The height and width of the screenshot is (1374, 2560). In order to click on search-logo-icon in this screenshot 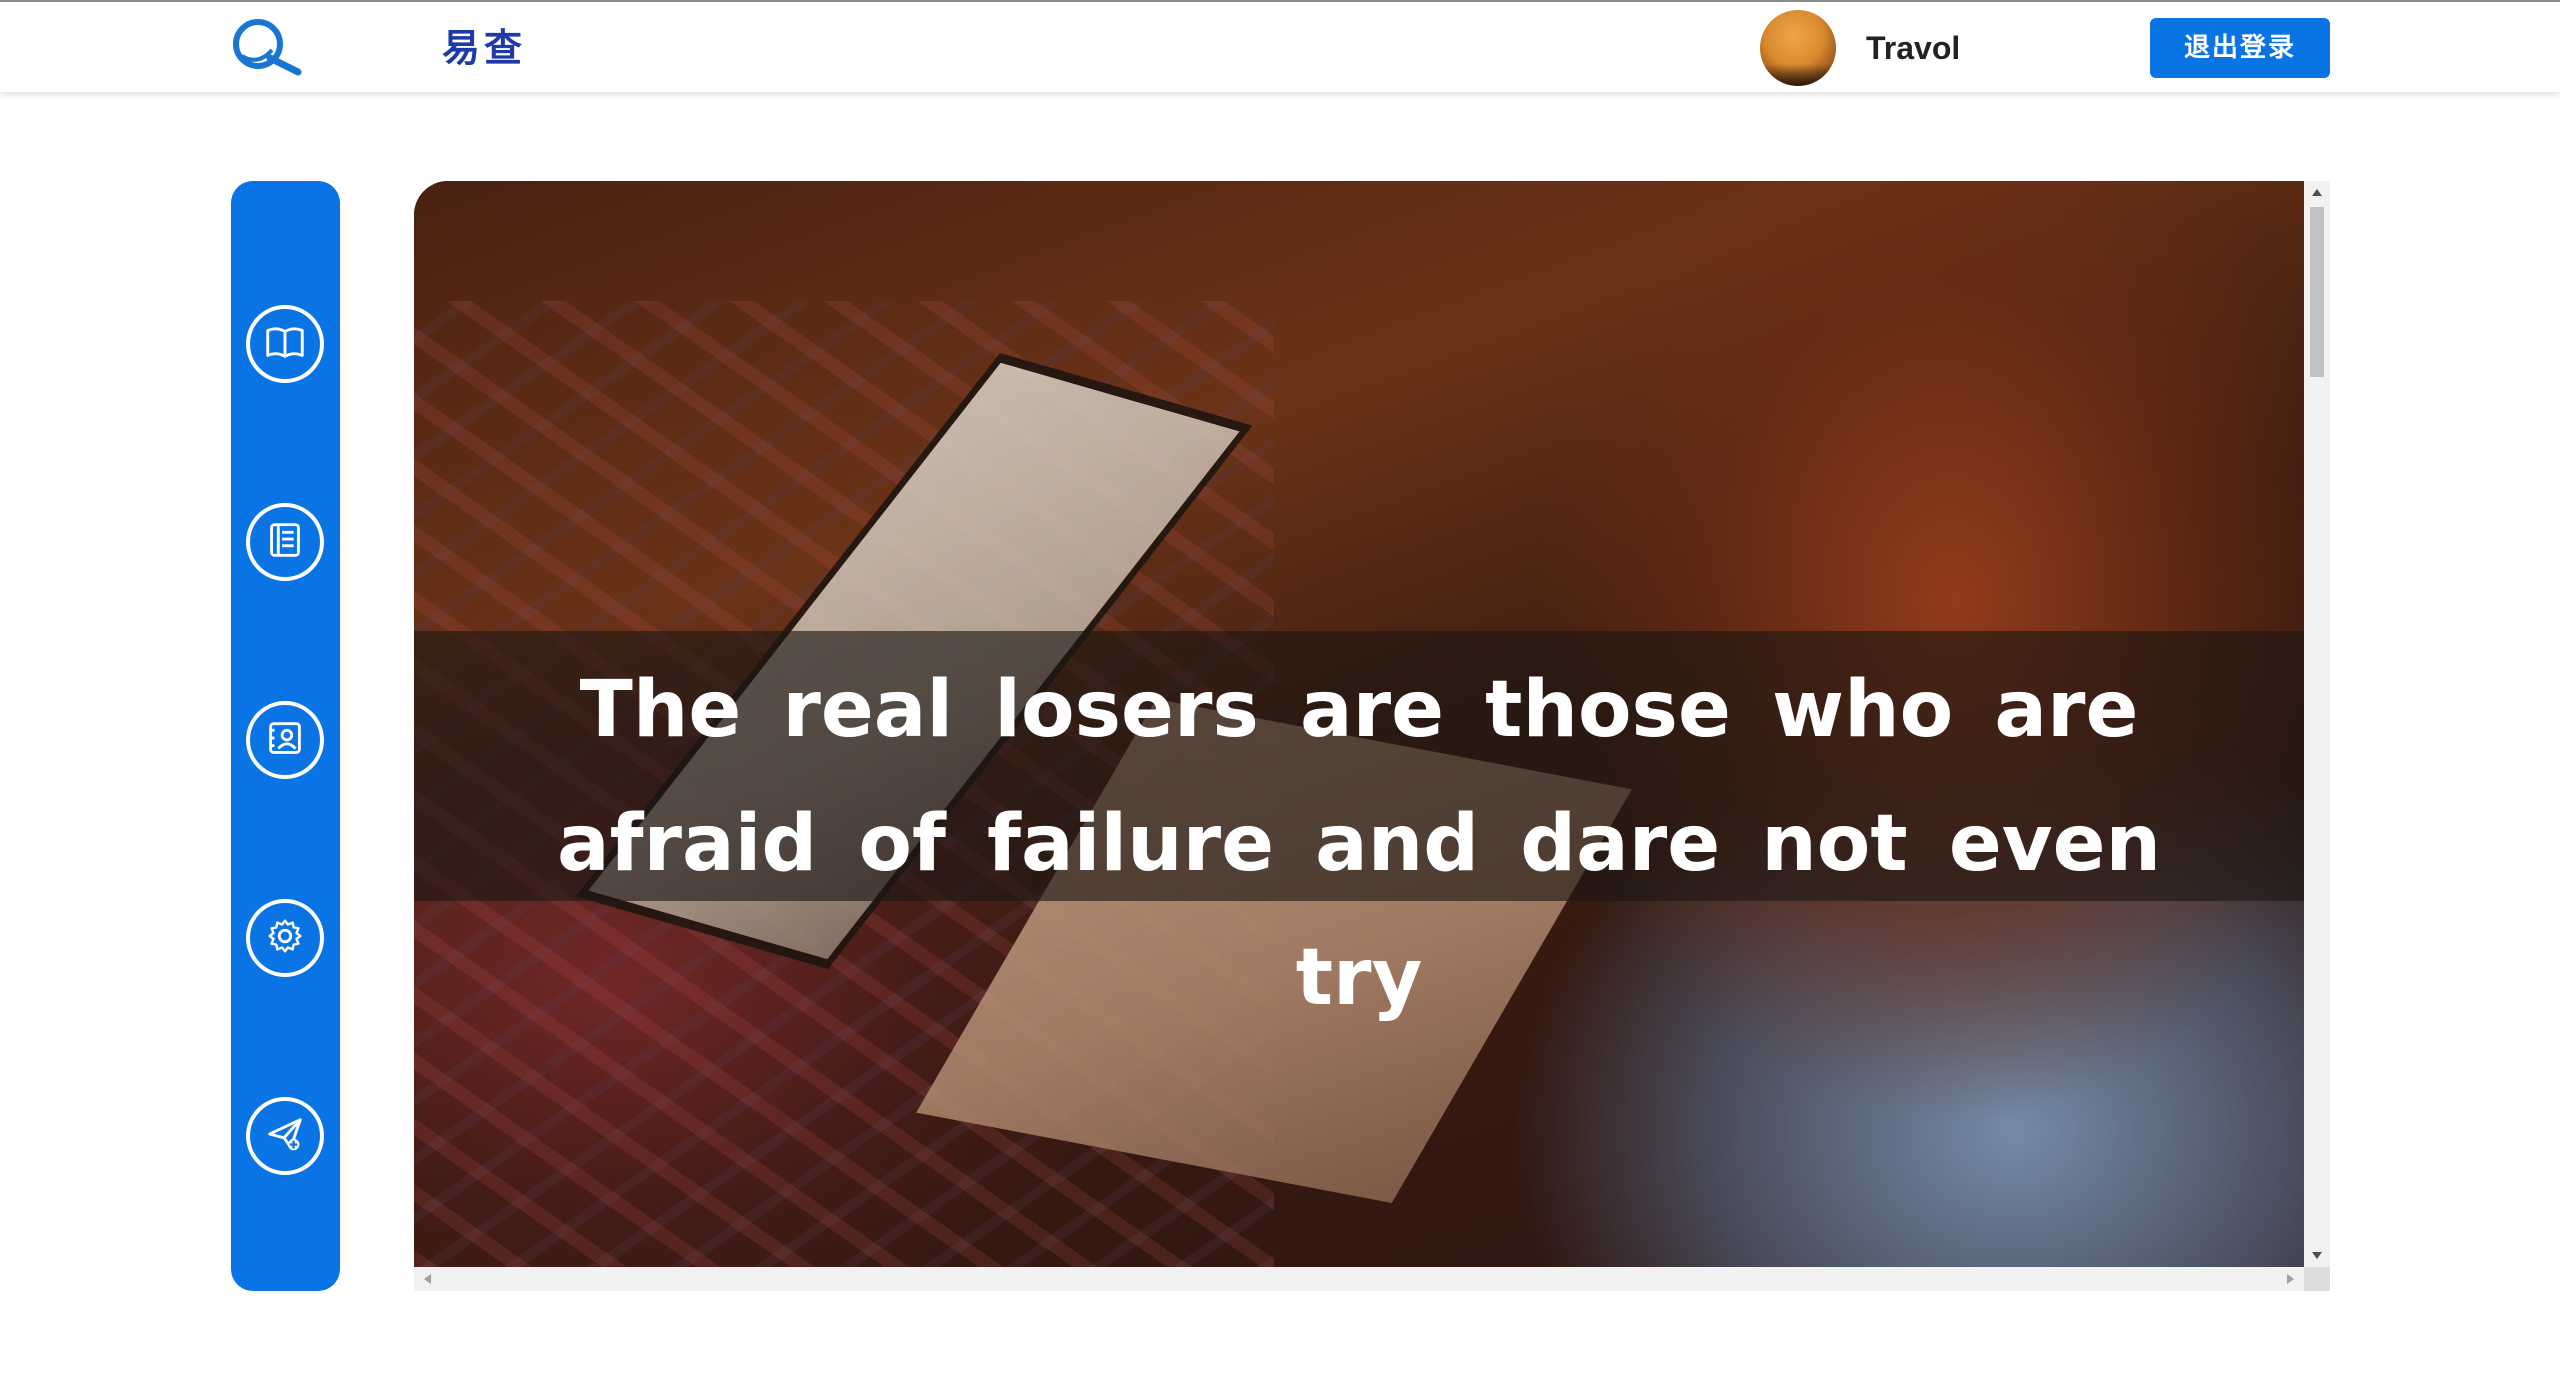, I will do `click(268, 48)`.